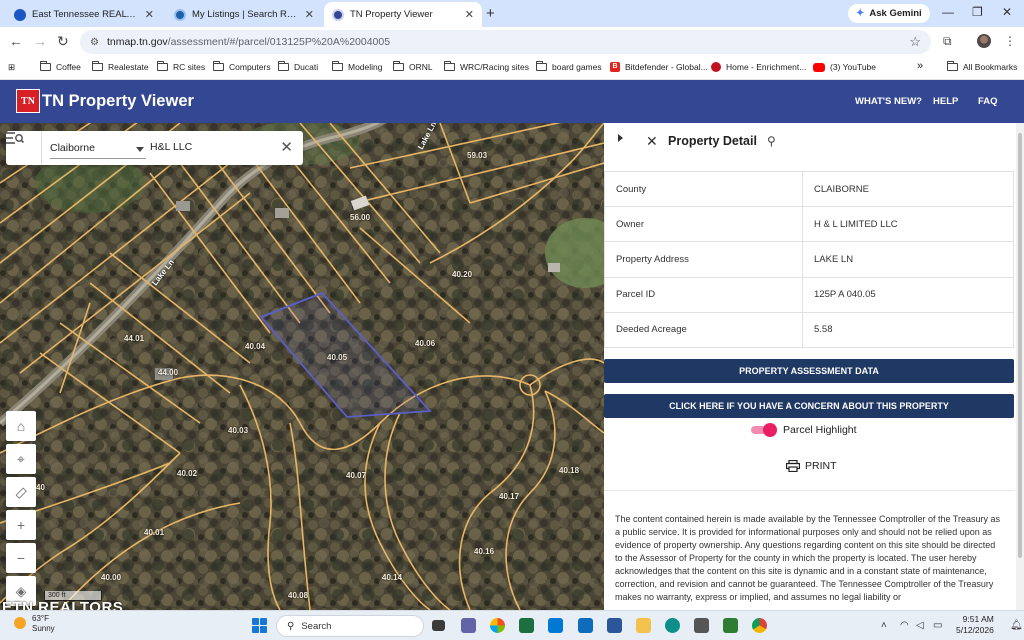 Image resolution: width=1024 pixels, height=640 pixels. Describe the element at coordinates (920, 66) in the screenshot. I see `more-bookmarks-chevron-icon: »` at that location.